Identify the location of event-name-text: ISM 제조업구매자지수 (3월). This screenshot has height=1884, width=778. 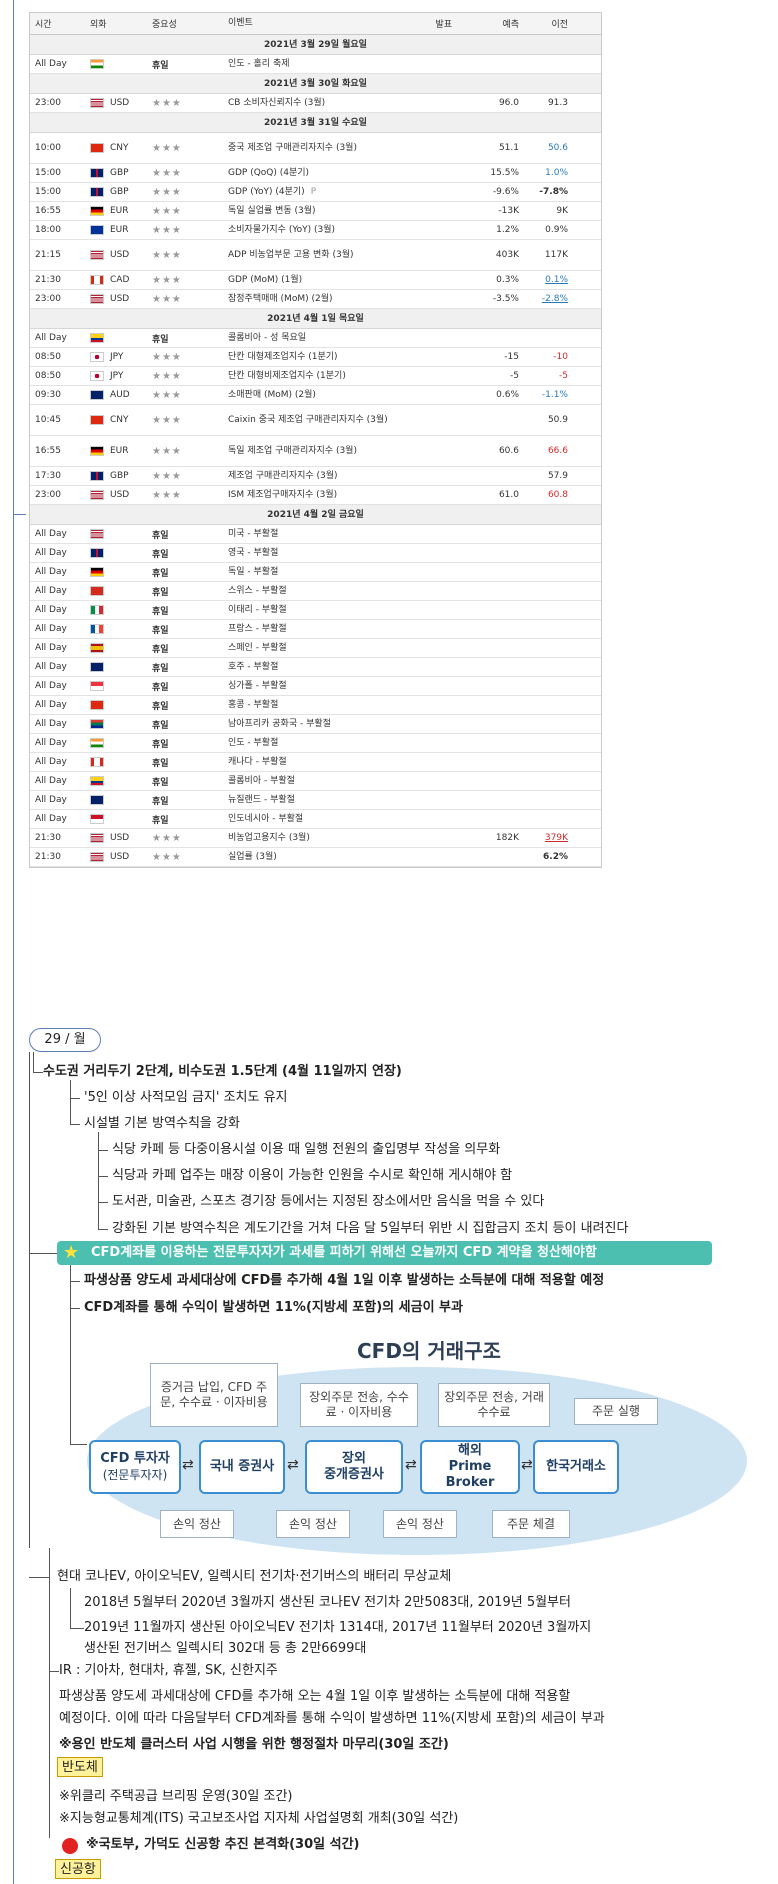
(283, 494).